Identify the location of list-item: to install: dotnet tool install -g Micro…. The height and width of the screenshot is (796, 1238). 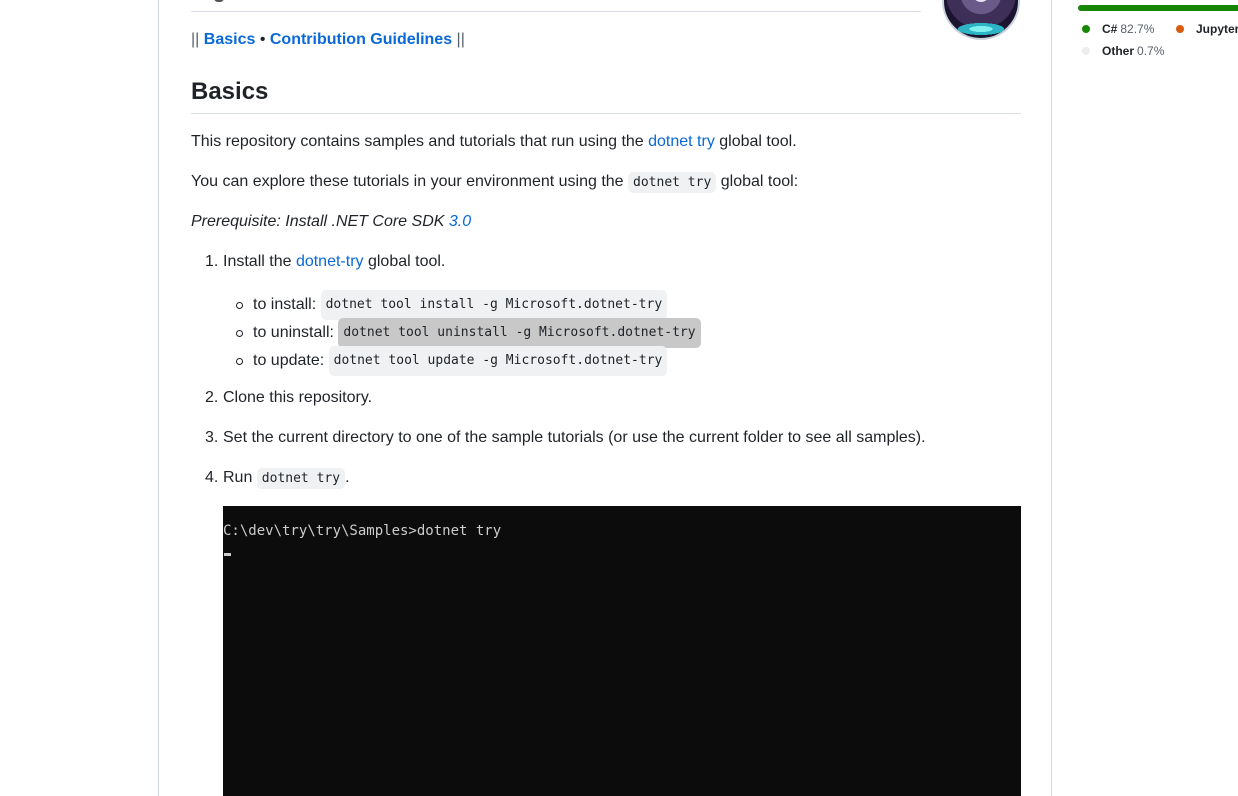
(452, 305).